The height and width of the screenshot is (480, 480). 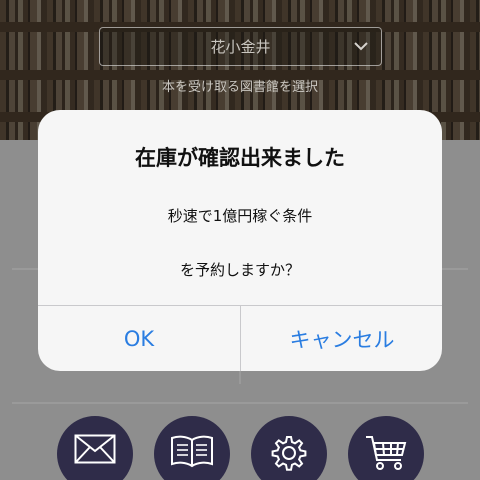 What do you see at coordinates (240, 158) in the screenshot?
I see `alert-title: 在庫が確認出来ました` at bounding box center [240, 158].